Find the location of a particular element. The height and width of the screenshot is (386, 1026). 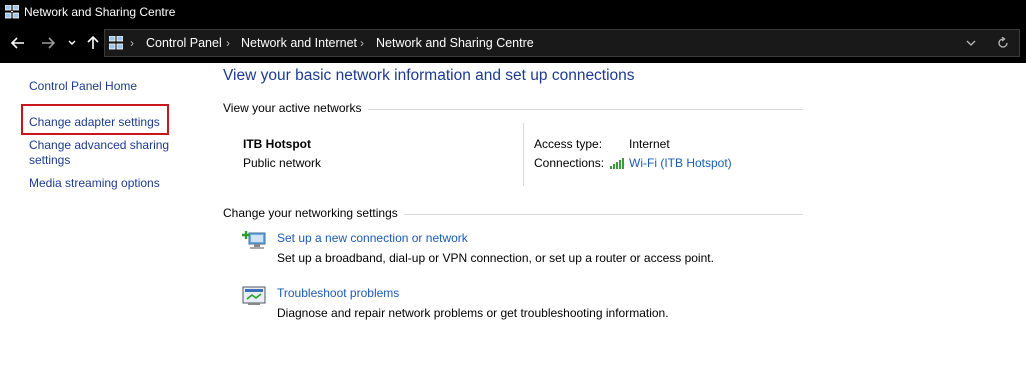

vertical-divider is located at coordinates (523, 154).